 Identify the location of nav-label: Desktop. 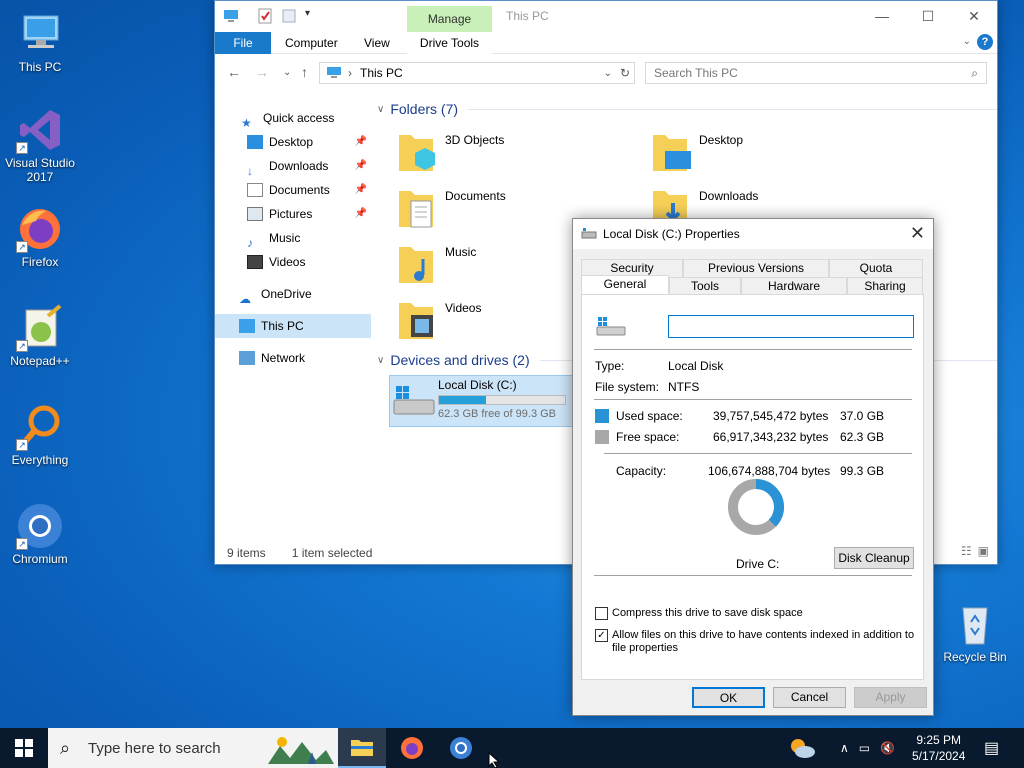
(291, 142).